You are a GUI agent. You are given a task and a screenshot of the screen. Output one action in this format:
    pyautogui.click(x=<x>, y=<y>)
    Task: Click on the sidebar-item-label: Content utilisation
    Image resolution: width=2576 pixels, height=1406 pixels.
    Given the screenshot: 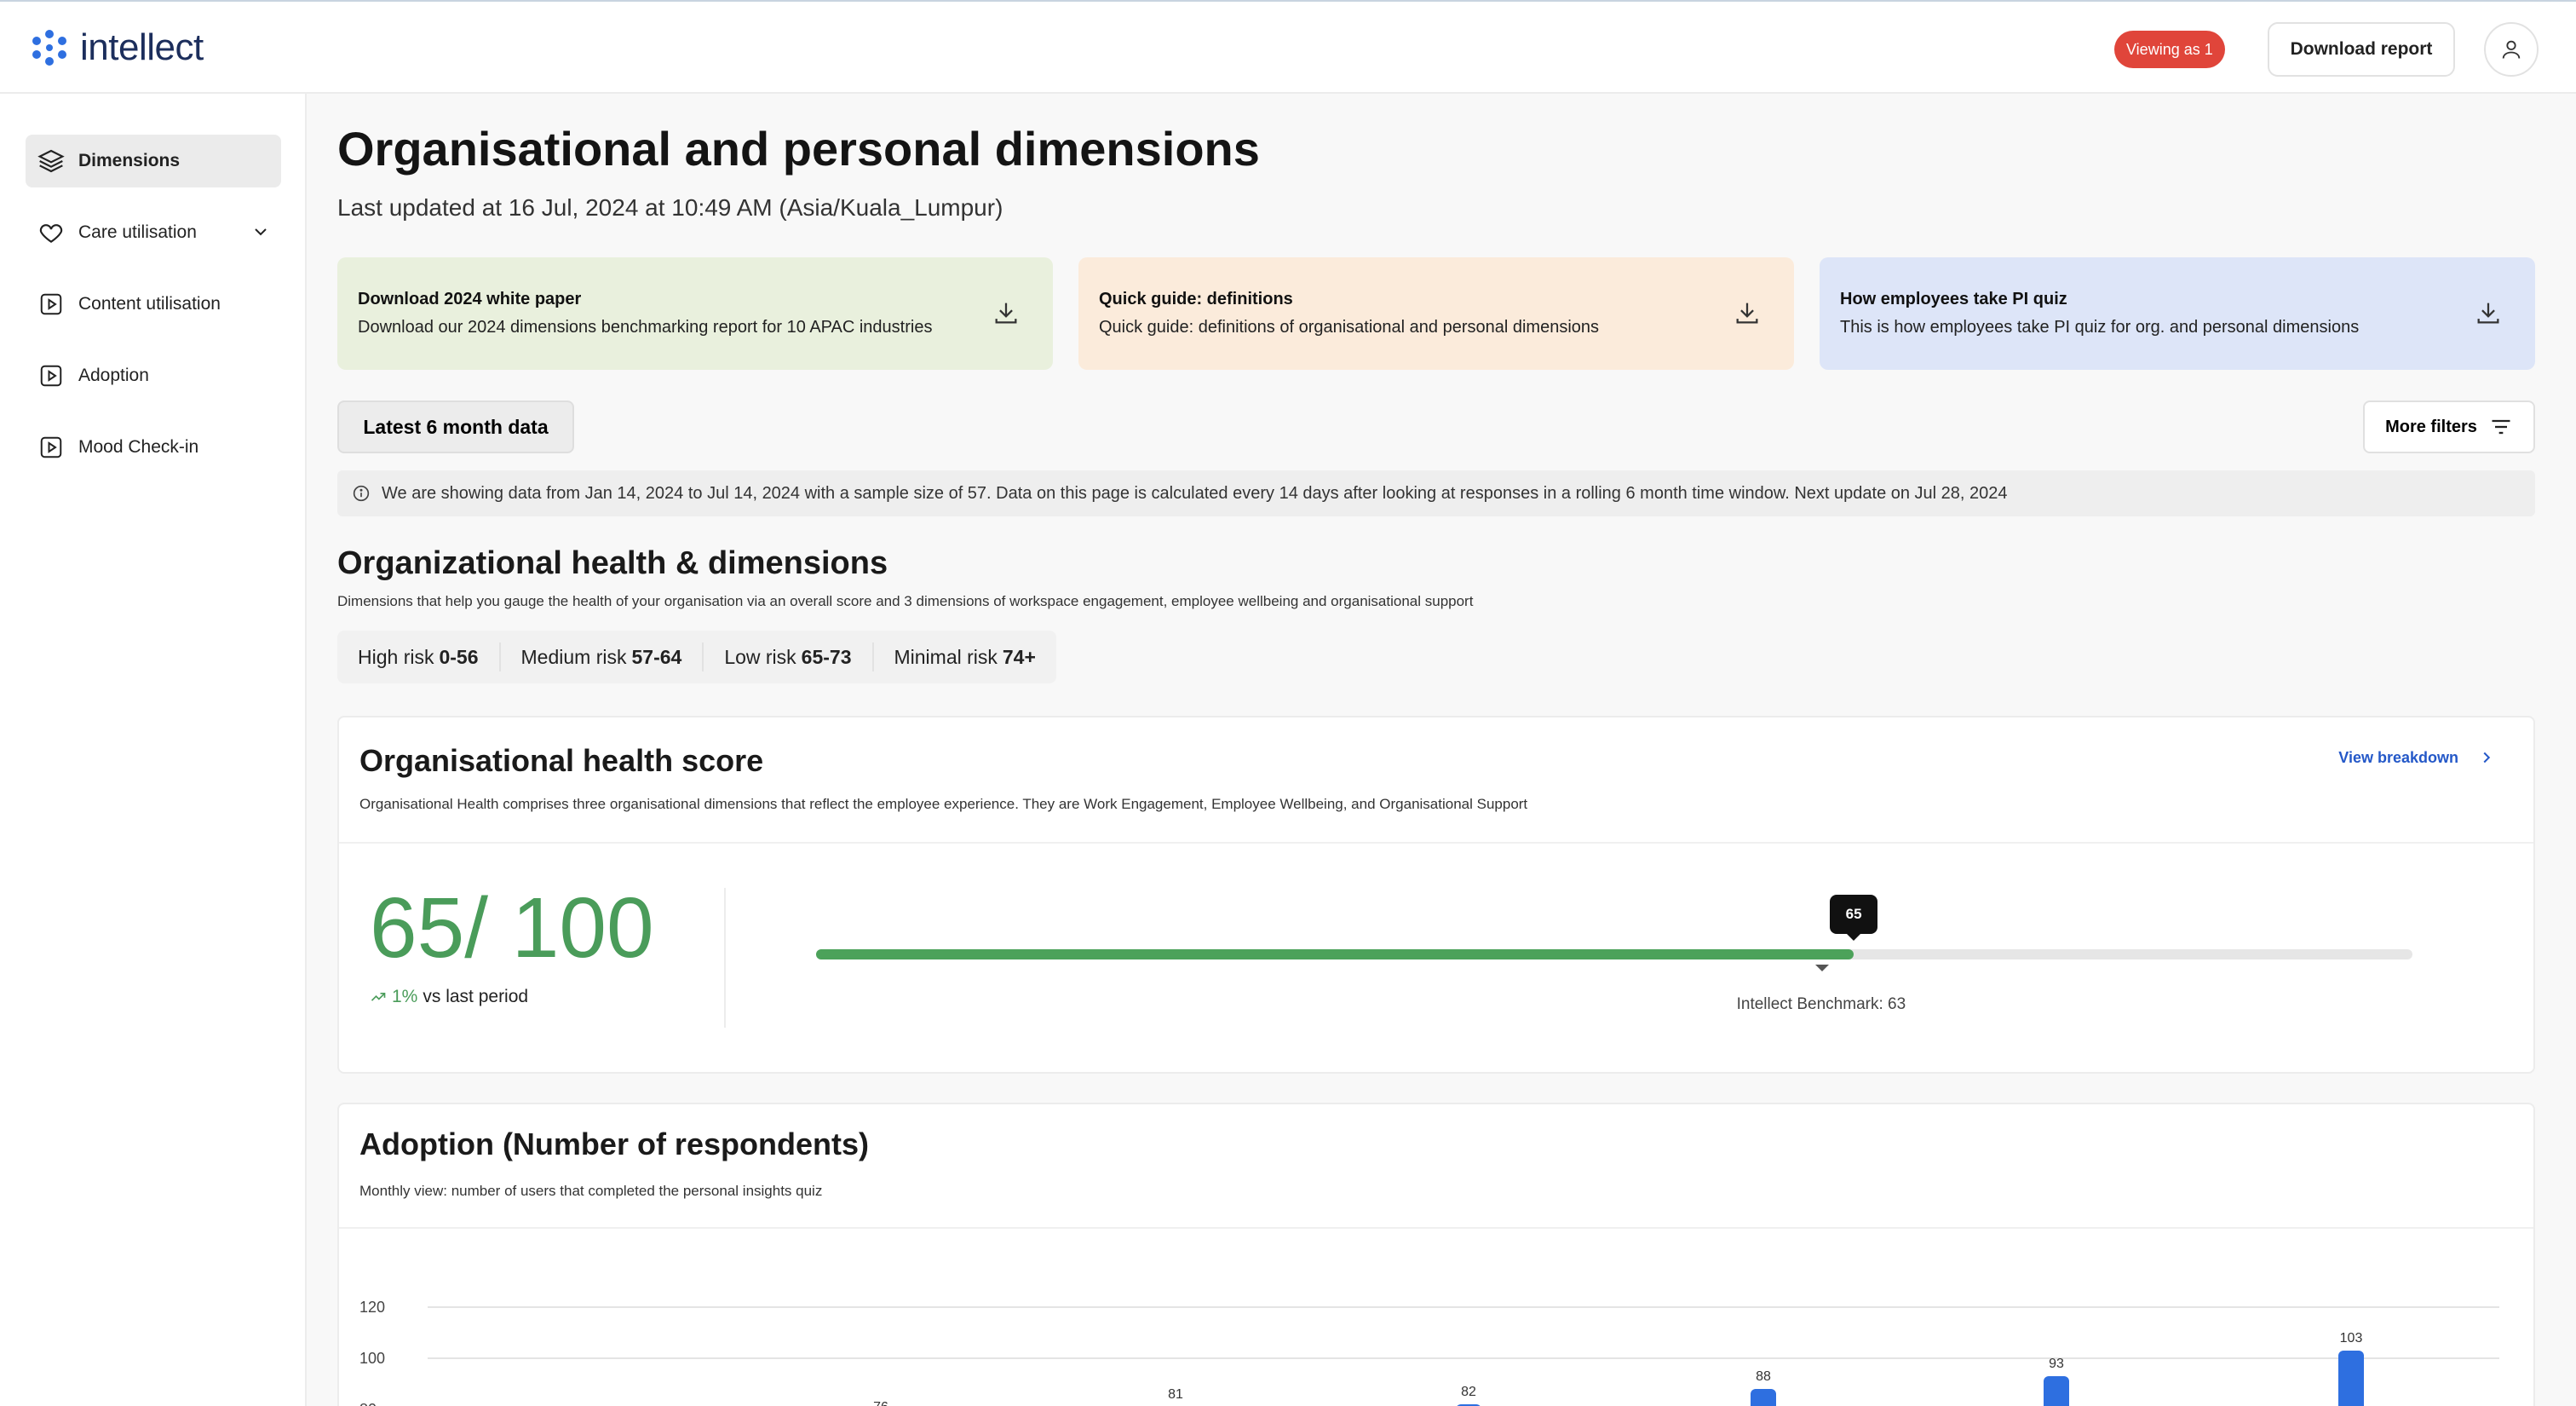 What is the action you would take?
    pyautogui.click(x=150, y=304)
    